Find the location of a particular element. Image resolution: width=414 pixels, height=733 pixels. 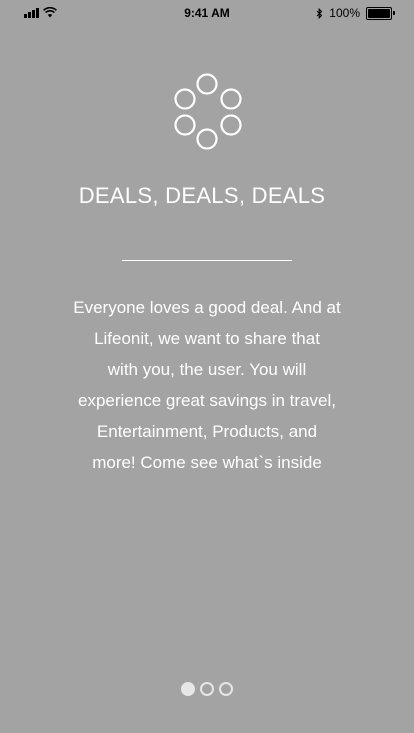

description-line: with you, the user. You will is located at coordinates (207, 369).